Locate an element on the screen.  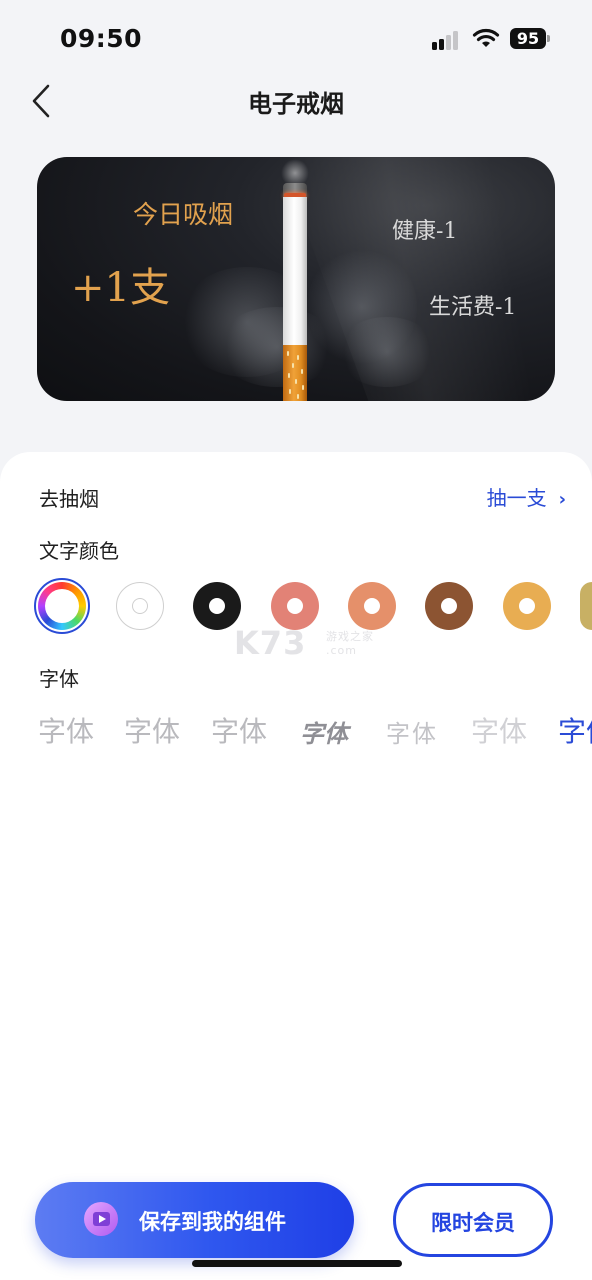
font-option-5: 字体 is located at coordinates (412, 731).